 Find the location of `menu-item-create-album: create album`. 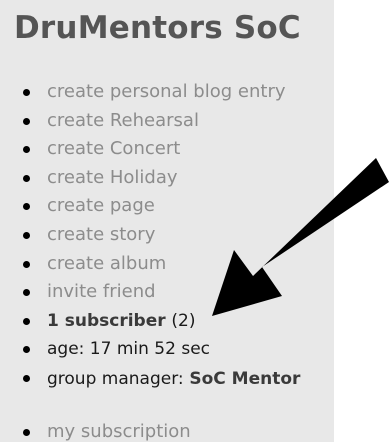

menu-item-create-album: create album is located at coordinates (167, 264).